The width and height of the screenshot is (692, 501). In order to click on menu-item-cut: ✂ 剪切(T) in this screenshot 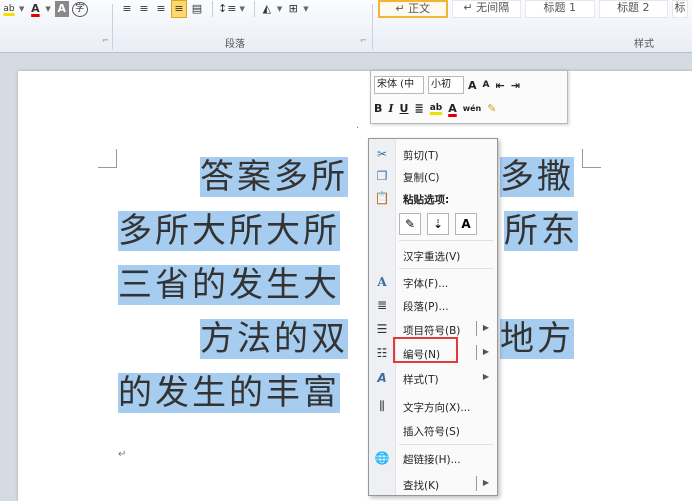, I will do `click(433, 154)`.